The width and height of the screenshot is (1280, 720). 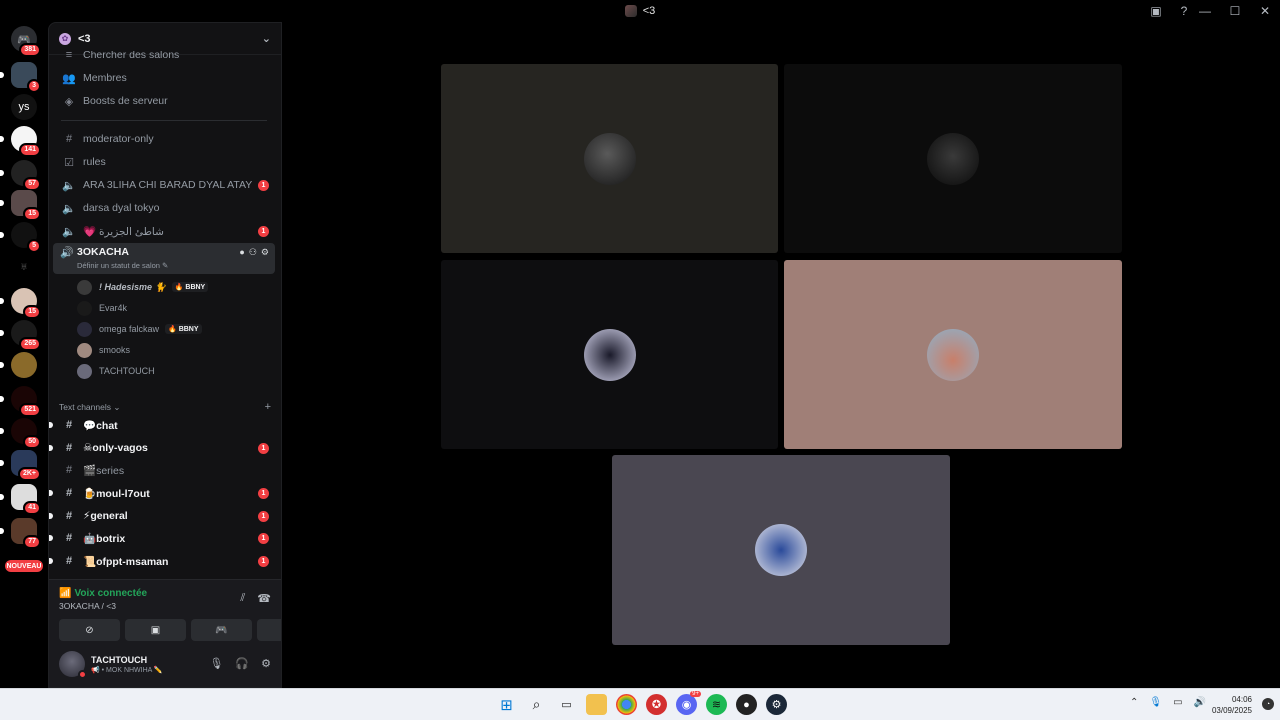 What do you see at coordinates (139, 329) in the screenshot?
I see `voice-user: omega falckaw 🔥 BBNY` at bounding box center [139, 329].